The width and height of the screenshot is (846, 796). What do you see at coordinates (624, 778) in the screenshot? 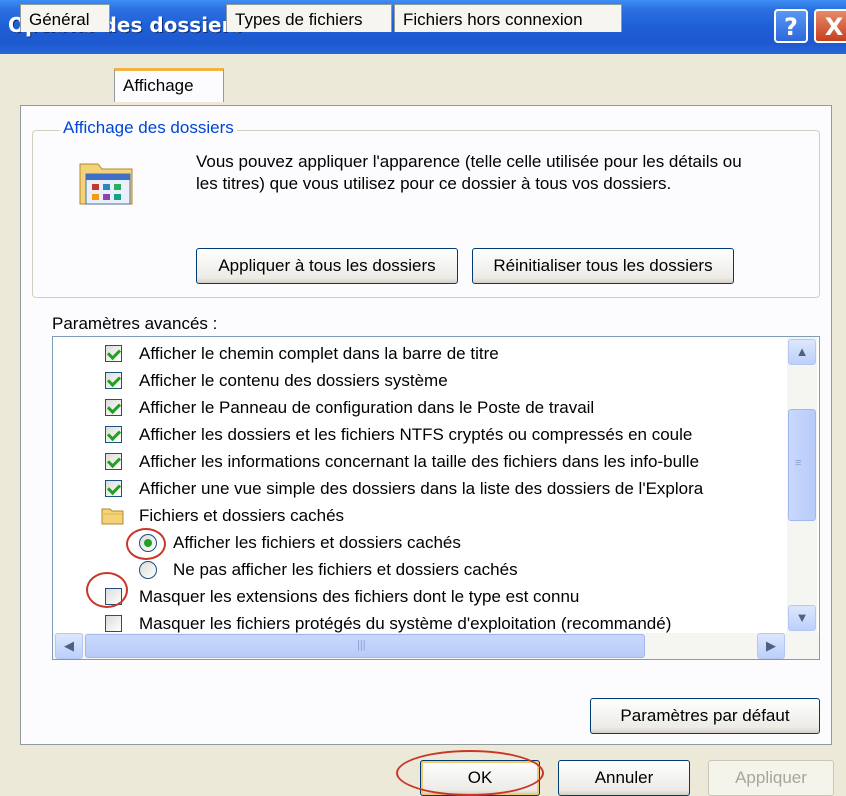
I see `cancel-button: Annuler` at bounding box center [624, 778].